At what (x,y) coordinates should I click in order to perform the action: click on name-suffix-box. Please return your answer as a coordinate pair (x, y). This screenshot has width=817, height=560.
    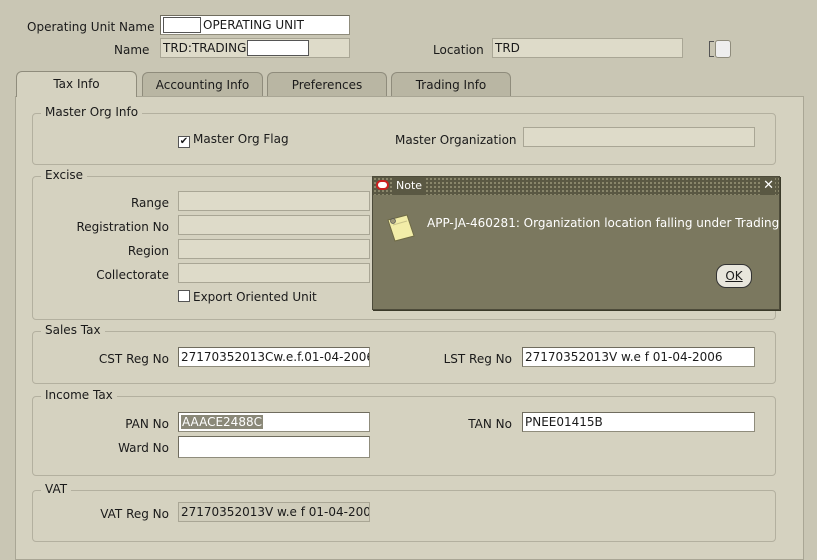
    Looking at the image, I should click on (278, 48).